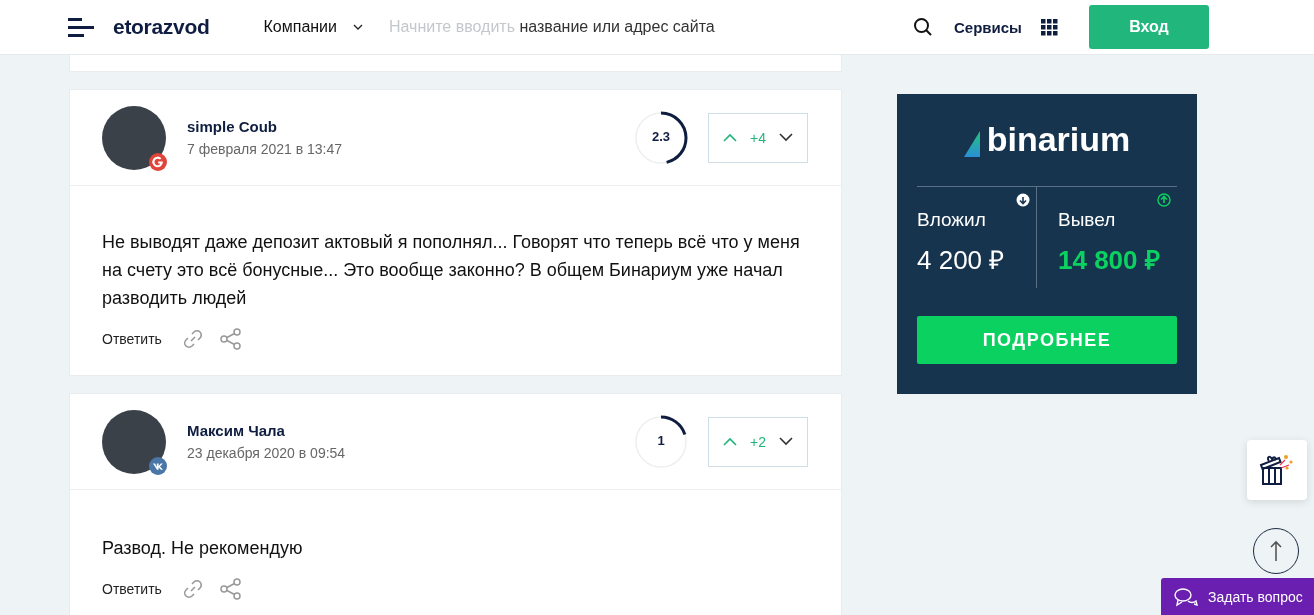  Describe the element at coordinates (81, 27) in the screenshot. I see `menu-icon` at that location.